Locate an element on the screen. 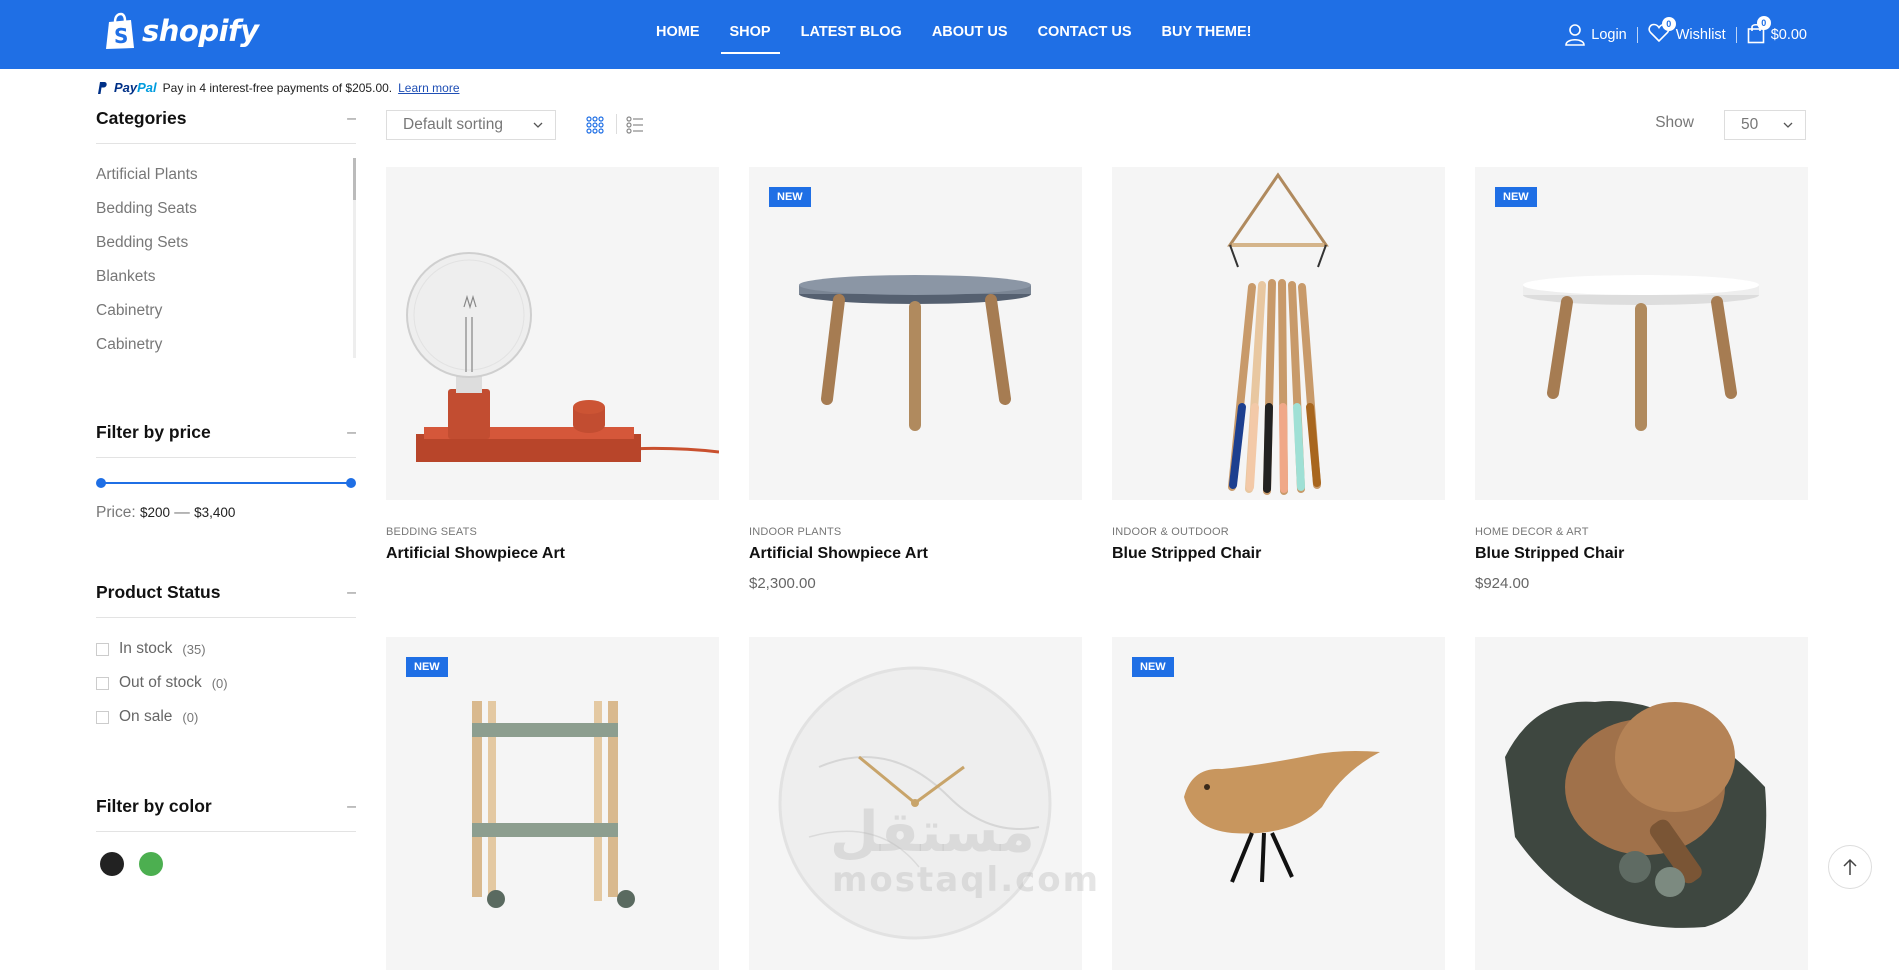  pingpong-image is located at coordinates (1636, 814).